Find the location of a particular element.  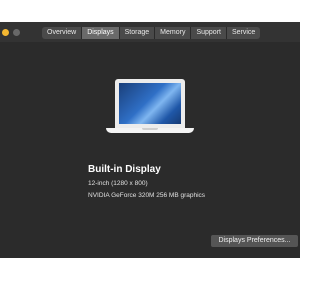

tab-memory: Memory is located at coordinates (173, 33).